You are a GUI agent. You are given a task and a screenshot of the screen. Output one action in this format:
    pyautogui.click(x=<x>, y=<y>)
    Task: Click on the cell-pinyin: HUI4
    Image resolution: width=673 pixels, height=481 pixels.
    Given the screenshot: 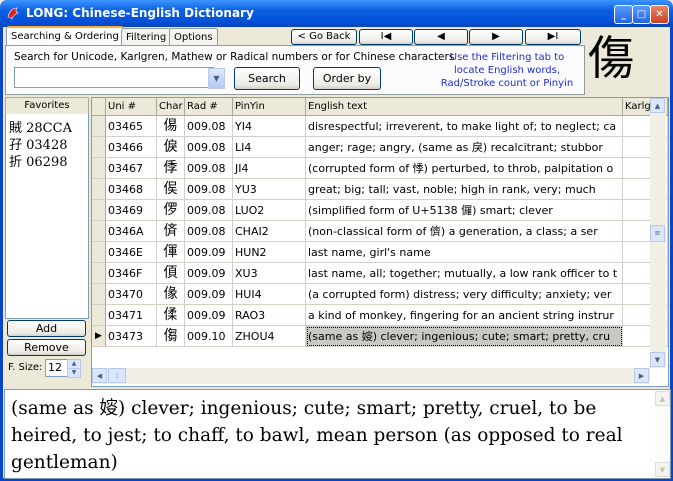 What is the action you would take?
    pyautogui.click(x=269, y=294)
    